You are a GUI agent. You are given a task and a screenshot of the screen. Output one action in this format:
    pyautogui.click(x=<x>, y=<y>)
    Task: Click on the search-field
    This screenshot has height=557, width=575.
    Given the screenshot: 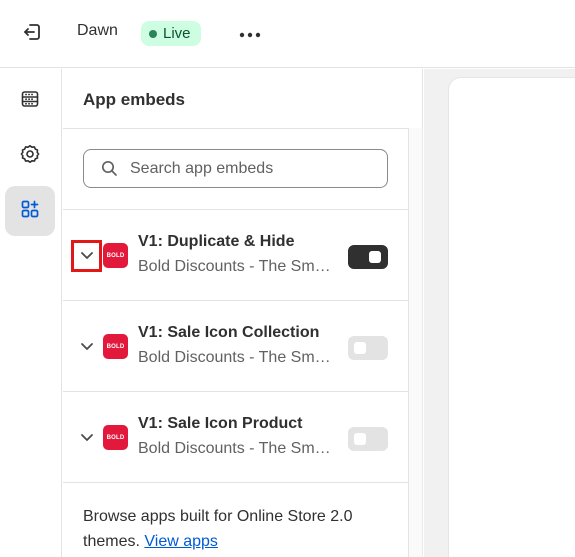 What is the action you would take?
    pyautogui.click(x=235, y=168)
    